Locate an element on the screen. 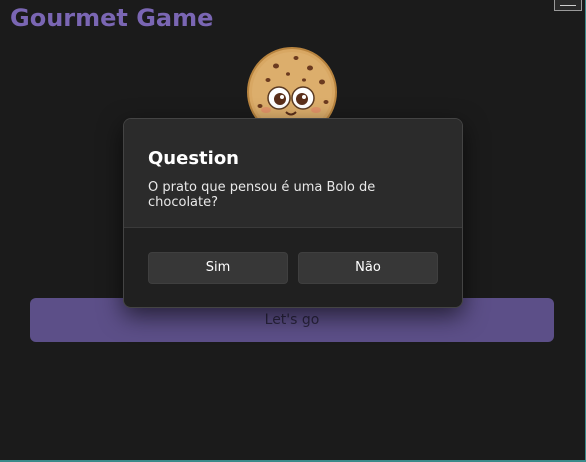  dialog-title: Question is located at coordinates (193, 158).